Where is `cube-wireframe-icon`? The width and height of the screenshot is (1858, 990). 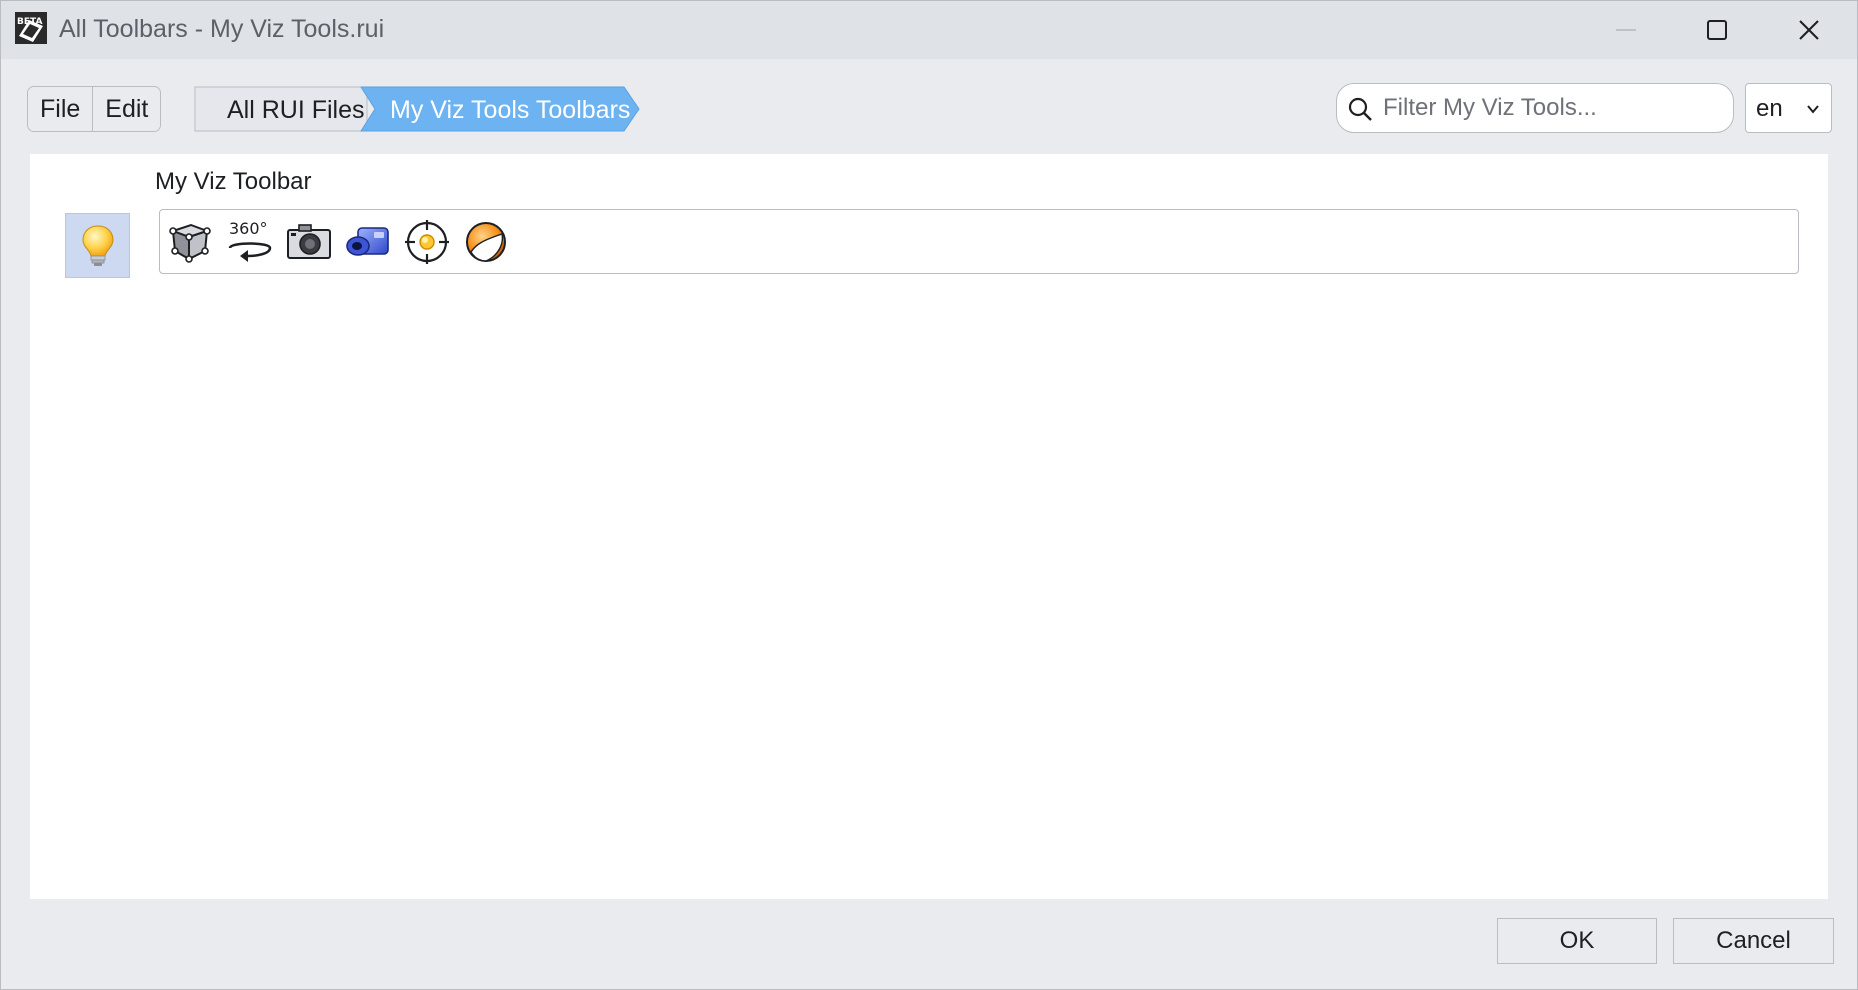 cube-wireframe-icon is located at coordinates (190, 243).